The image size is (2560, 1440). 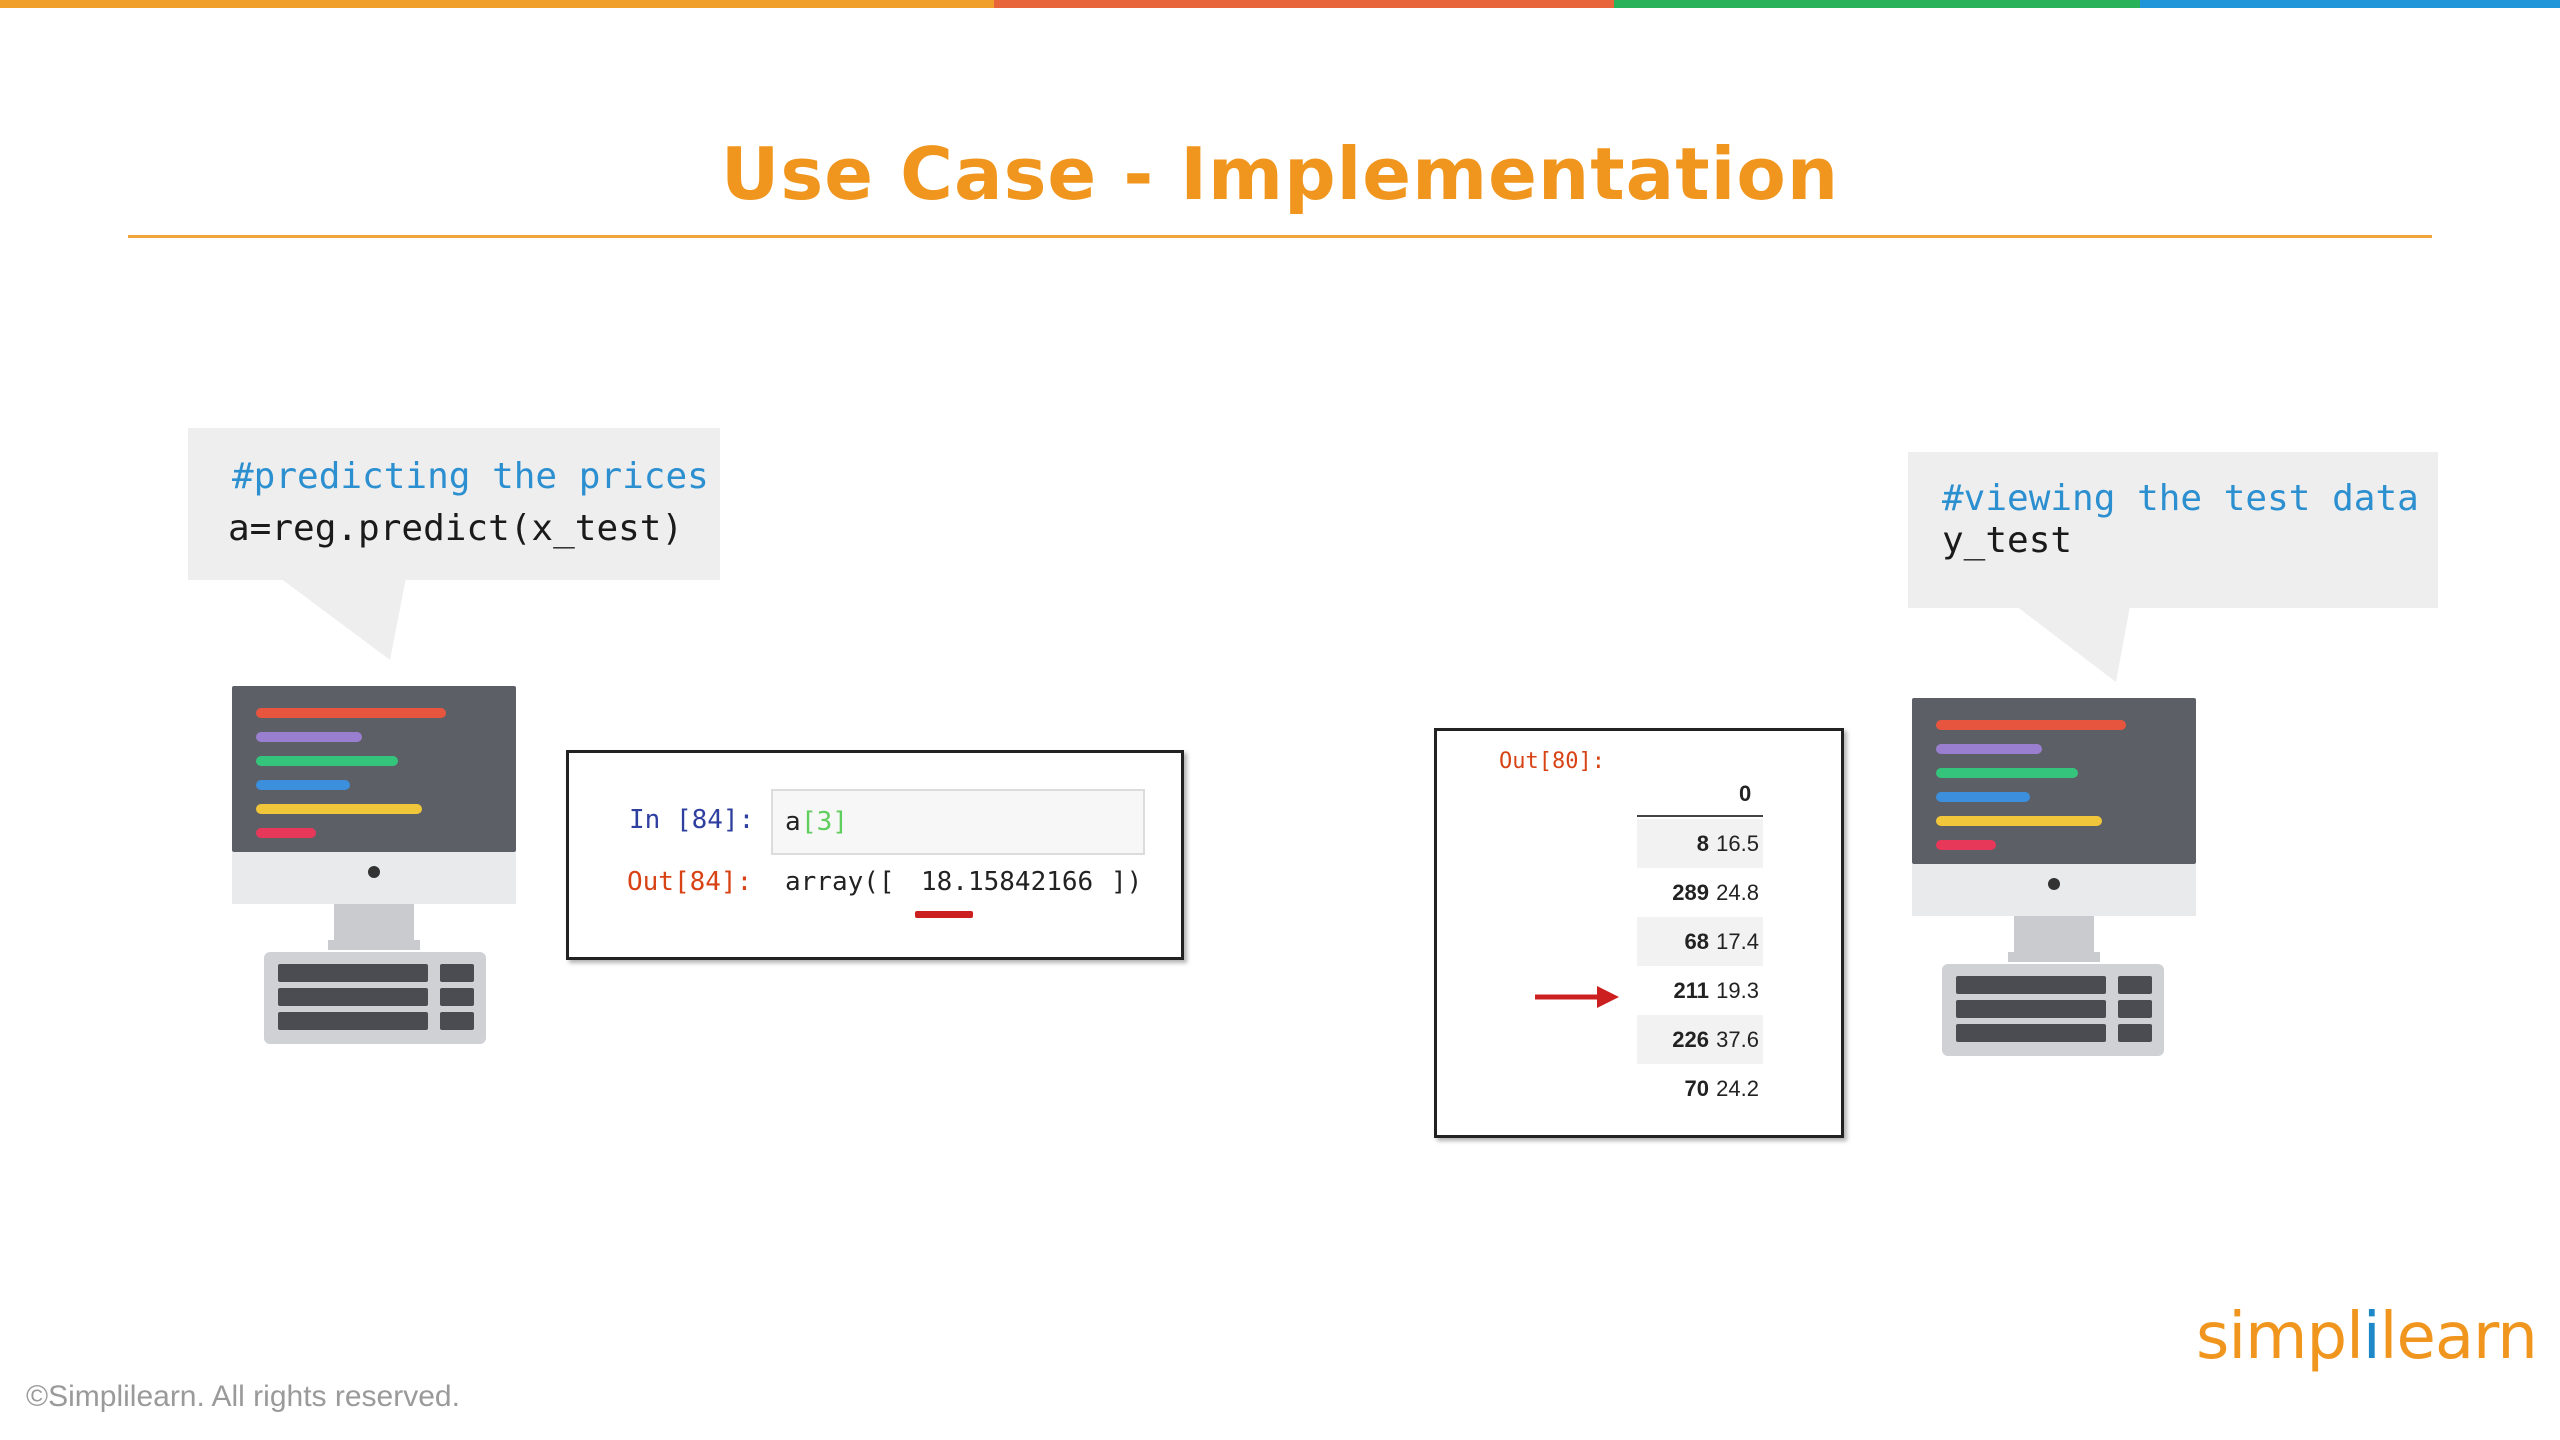 I want to click on right-monitor-screen, so click(x=2054, y=781).